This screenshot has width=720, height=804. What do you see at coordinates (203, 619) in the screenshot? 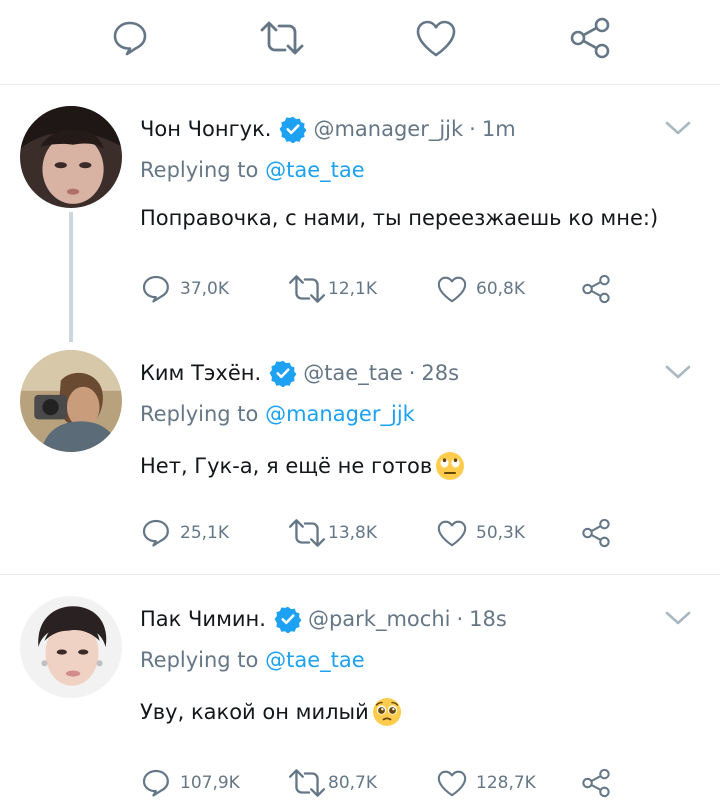
I see `display-name: Пак Чимин.` at bounding box center [203, 619].